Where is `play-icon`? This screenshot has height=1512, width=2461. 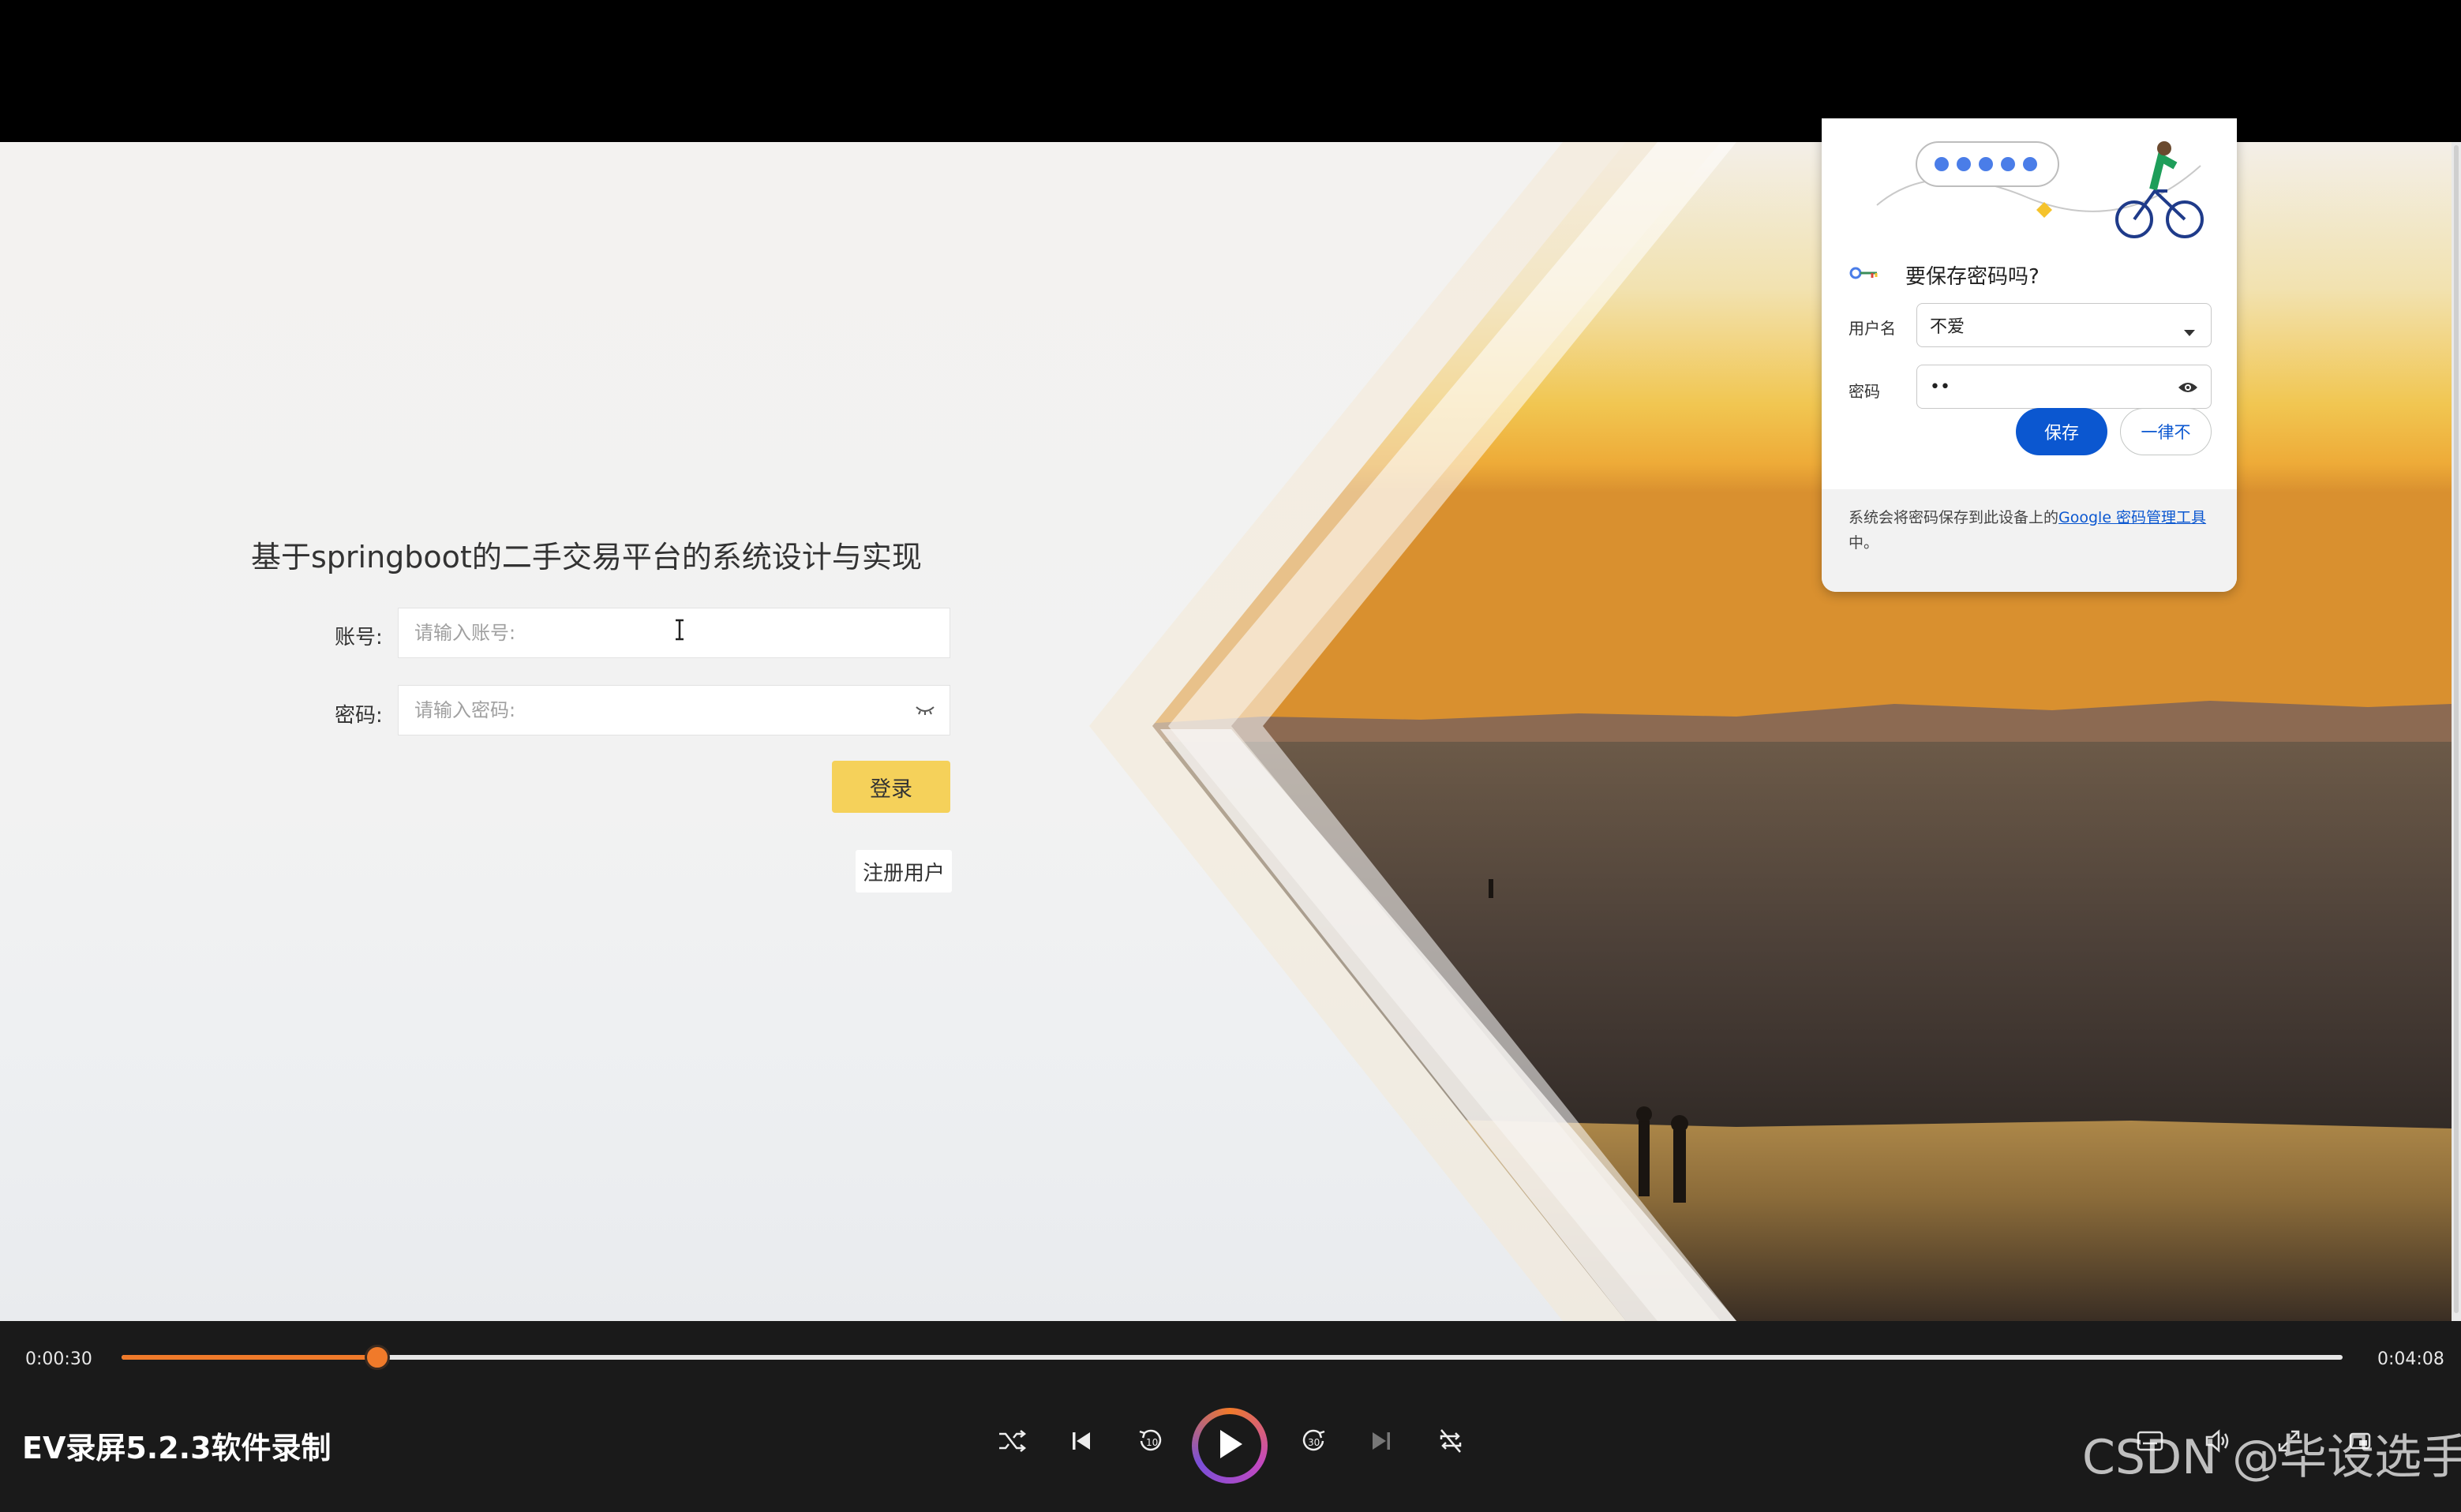
play-icon is located at coordinates (1230, 1445).